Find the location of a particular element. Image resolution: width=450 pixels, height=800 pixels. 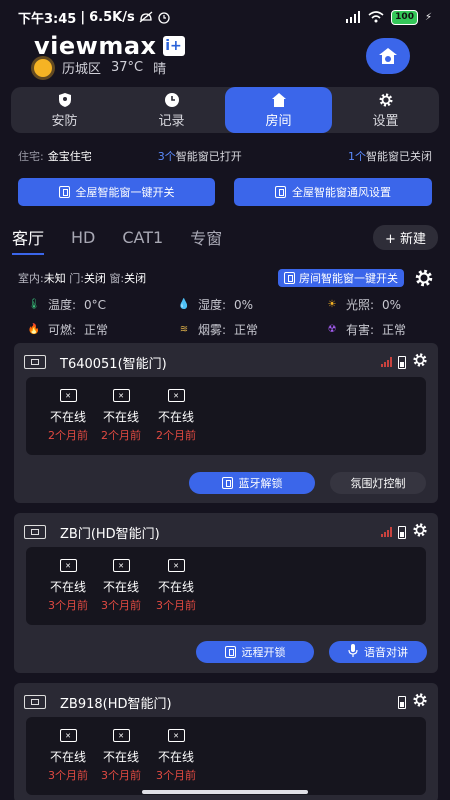

room-settings-gear-icon is located at coordinates (424, 278).